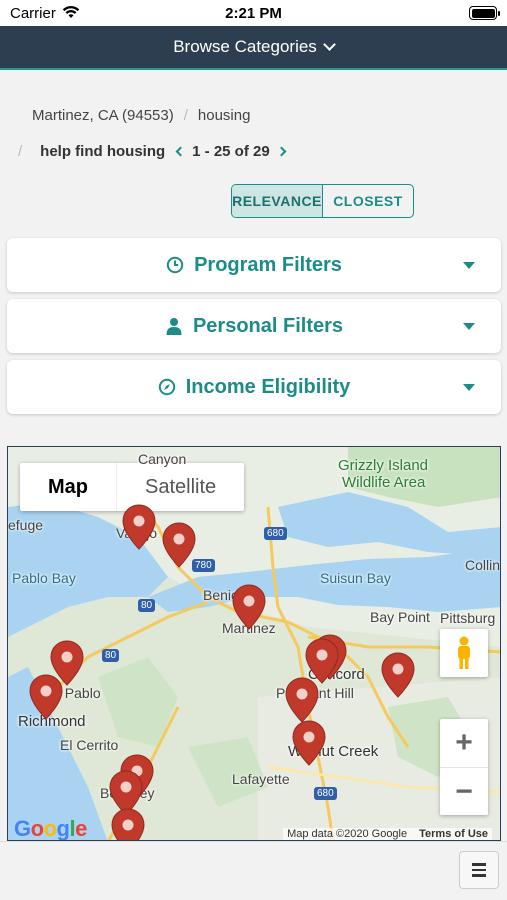 The width and height of the screenshot is (507, 900). What do you see at coordinates (162, 459) in the screenshot?
I see `map-label: Canyon` at bounding box center [162, 459].